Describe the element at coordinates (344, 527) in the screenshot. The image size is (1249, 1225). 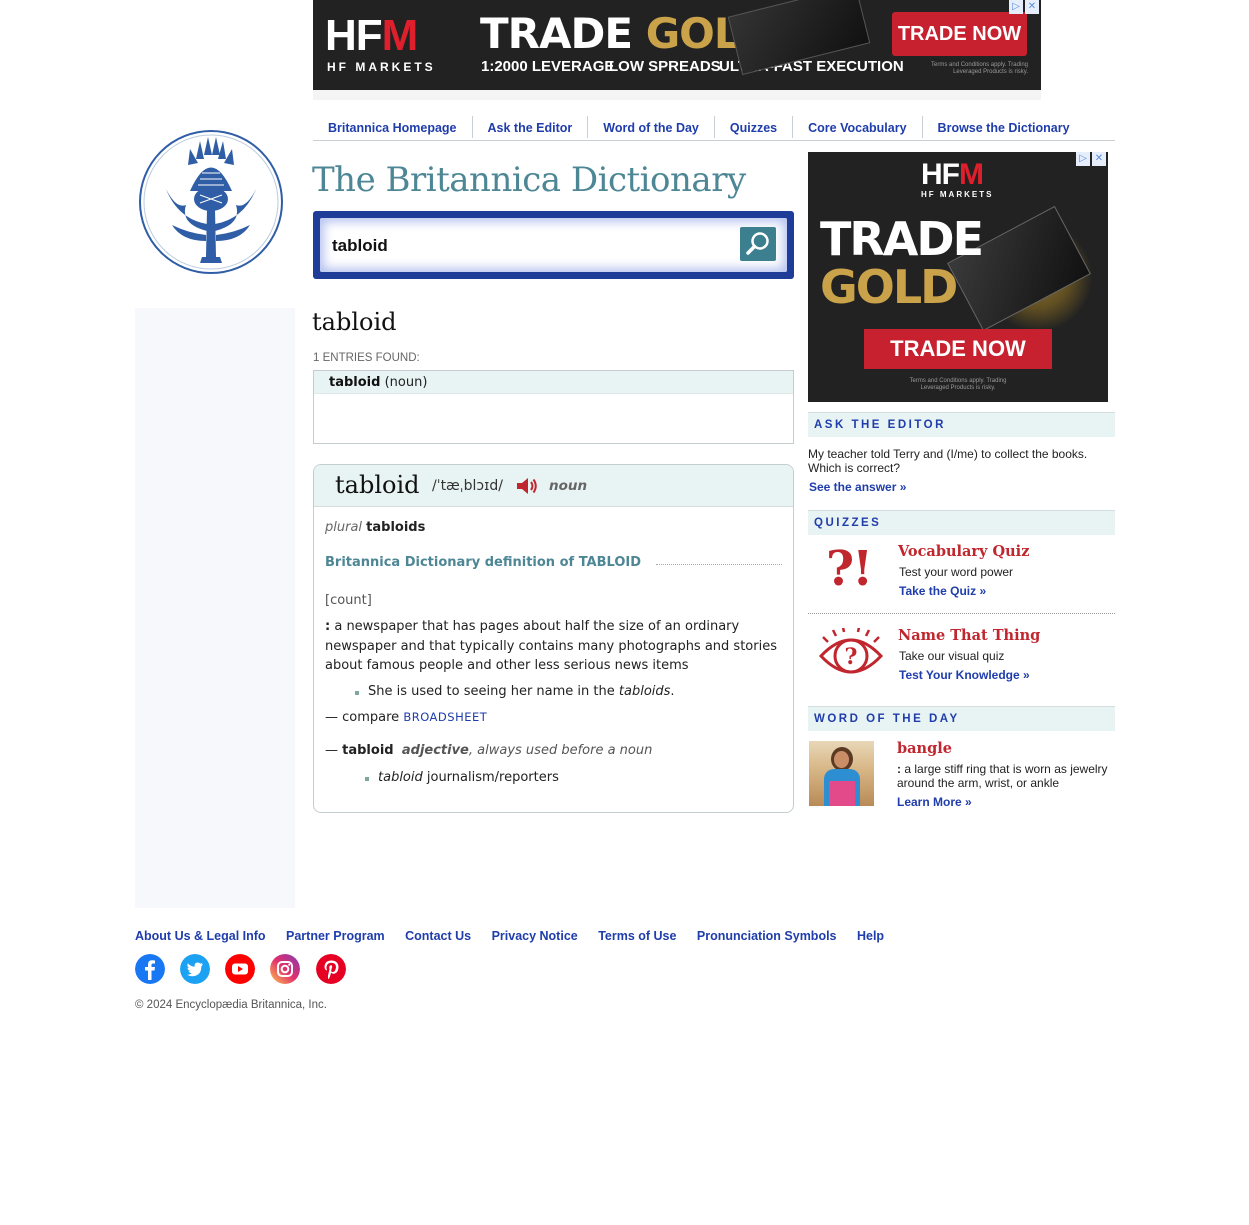
I see `plural-label: plural` at that location.